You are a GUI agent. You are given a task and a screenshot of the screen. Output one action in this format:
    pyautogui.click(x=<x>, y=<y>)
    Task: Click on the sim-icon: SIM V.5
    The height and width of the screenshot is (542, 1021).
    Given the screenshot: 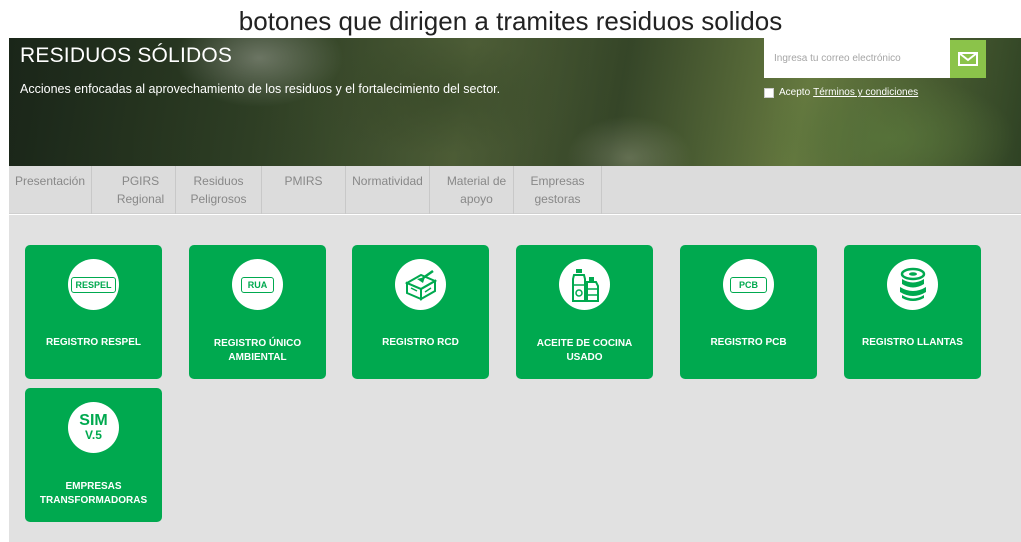 What is the action you would take?
    pyautogui.click(x=93, y=427)
    